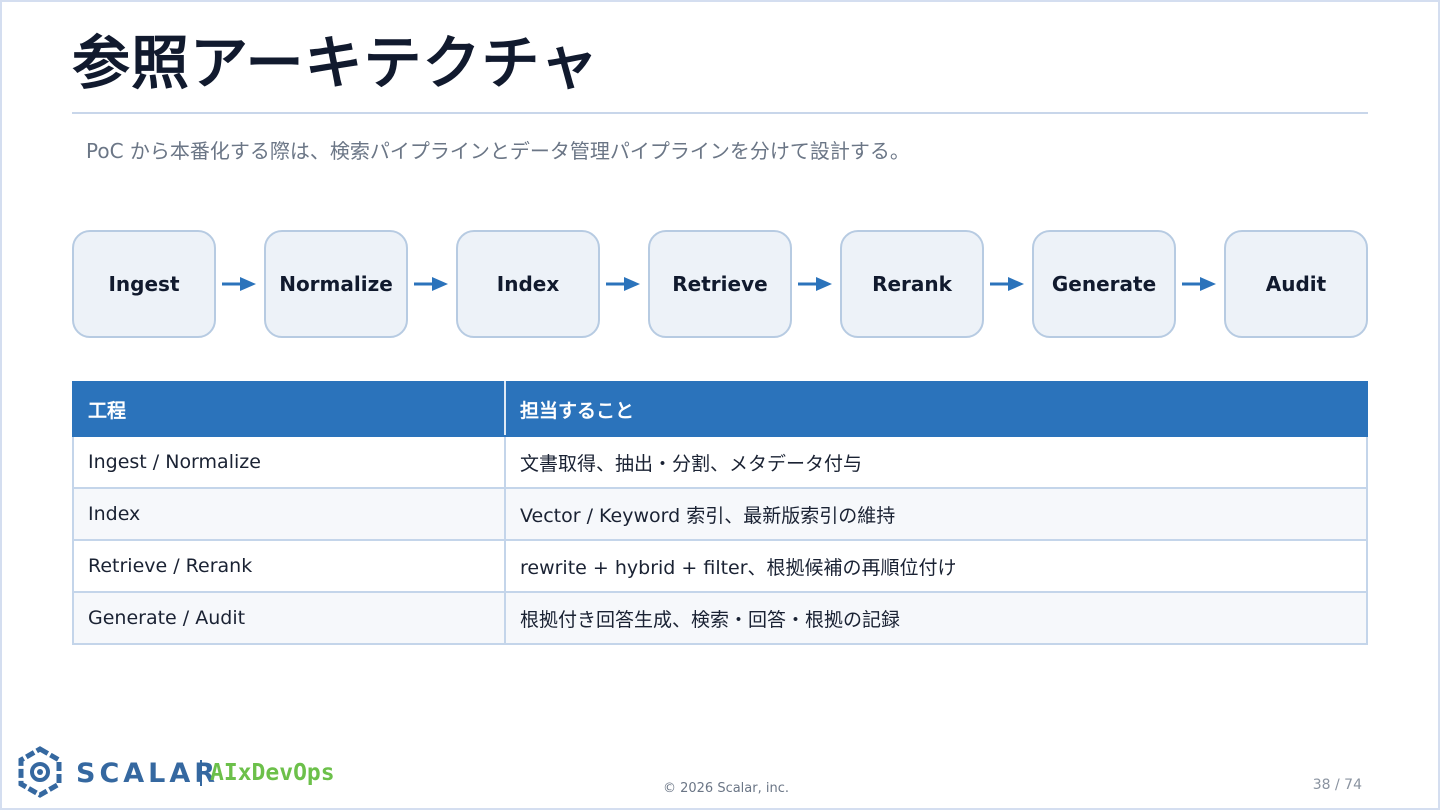 The image size is (1440, 810). Describe the element at coordinates (336, 284) in the screenshot. I see `pipeline-step-normalize: Normalize` at that location.